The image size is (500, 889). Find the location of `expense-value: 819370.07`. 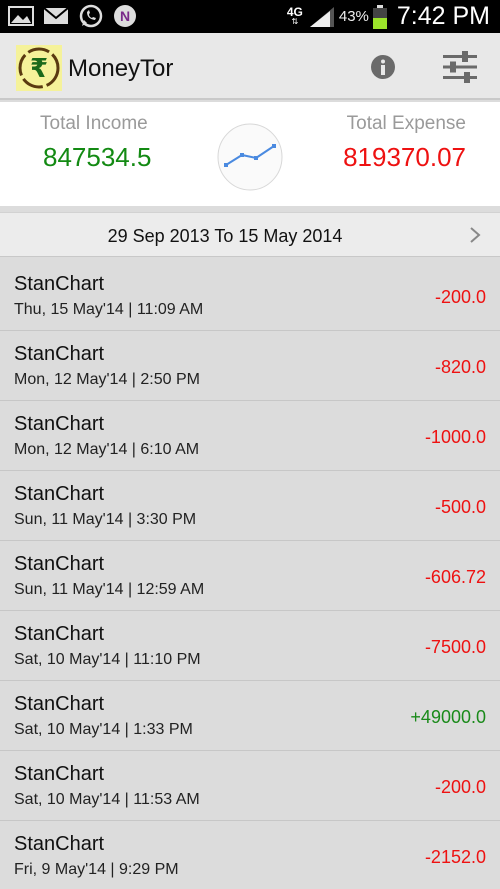

expense-value: 819370.07 is located at coordinates (404, 157).